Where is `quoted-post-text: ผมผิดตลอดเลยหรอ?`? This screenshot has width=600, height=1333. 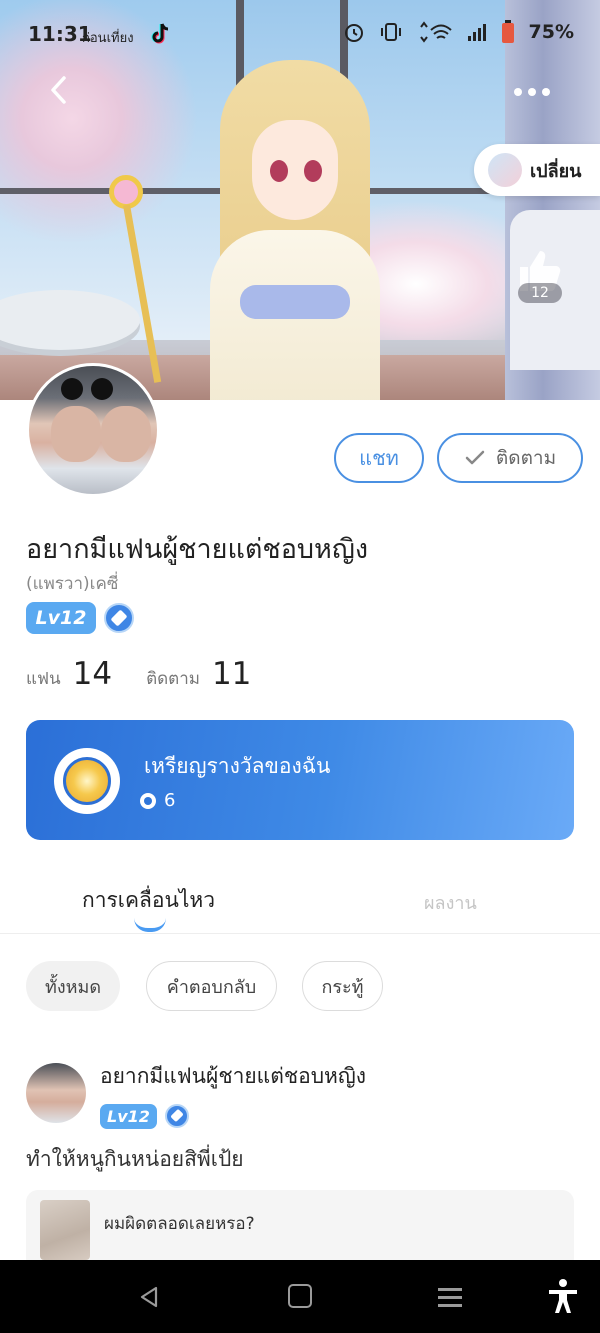 quoted-post-text: ผมผิดตลอดเลยหรอ? is located at coordinates (179, 1224).